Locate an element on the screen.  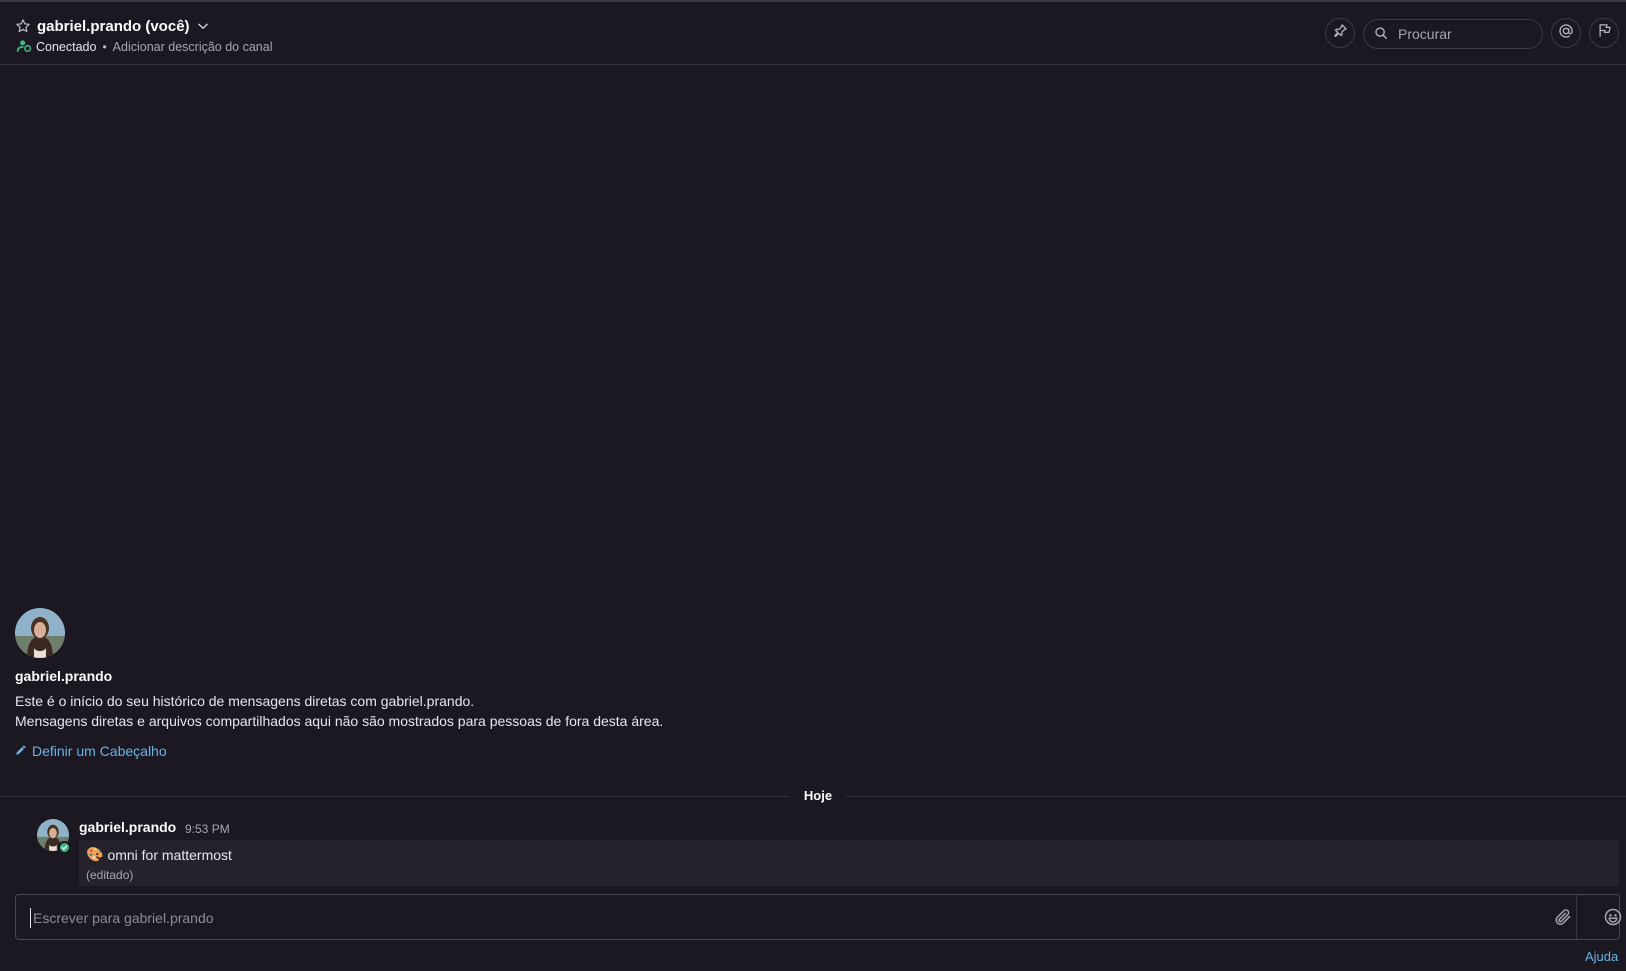
intro-avatar is located at coordinates (40, 633).